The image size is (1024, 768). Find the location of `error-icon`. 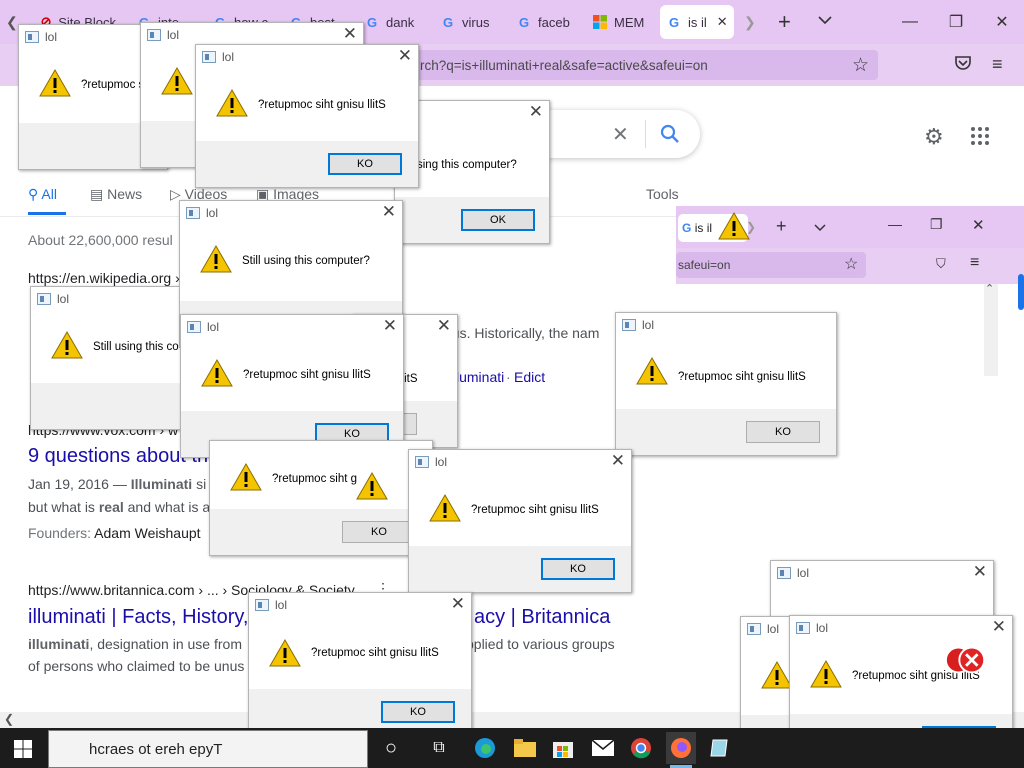

error-icon is located at coordinates (965, 660).